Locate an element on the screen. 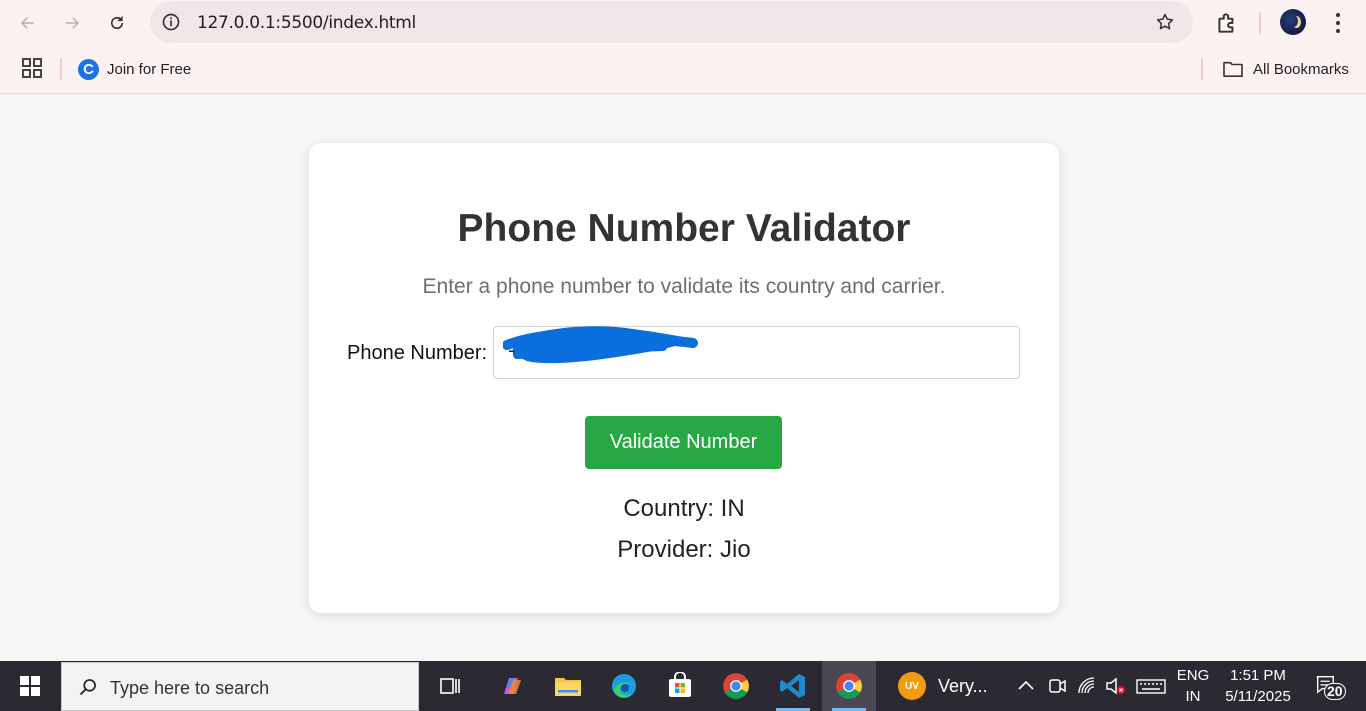 Image resolution: width=1366 pixels, height=711 pixels. taskbar-search-box: Type here to search is located at coordinates (240, 686).